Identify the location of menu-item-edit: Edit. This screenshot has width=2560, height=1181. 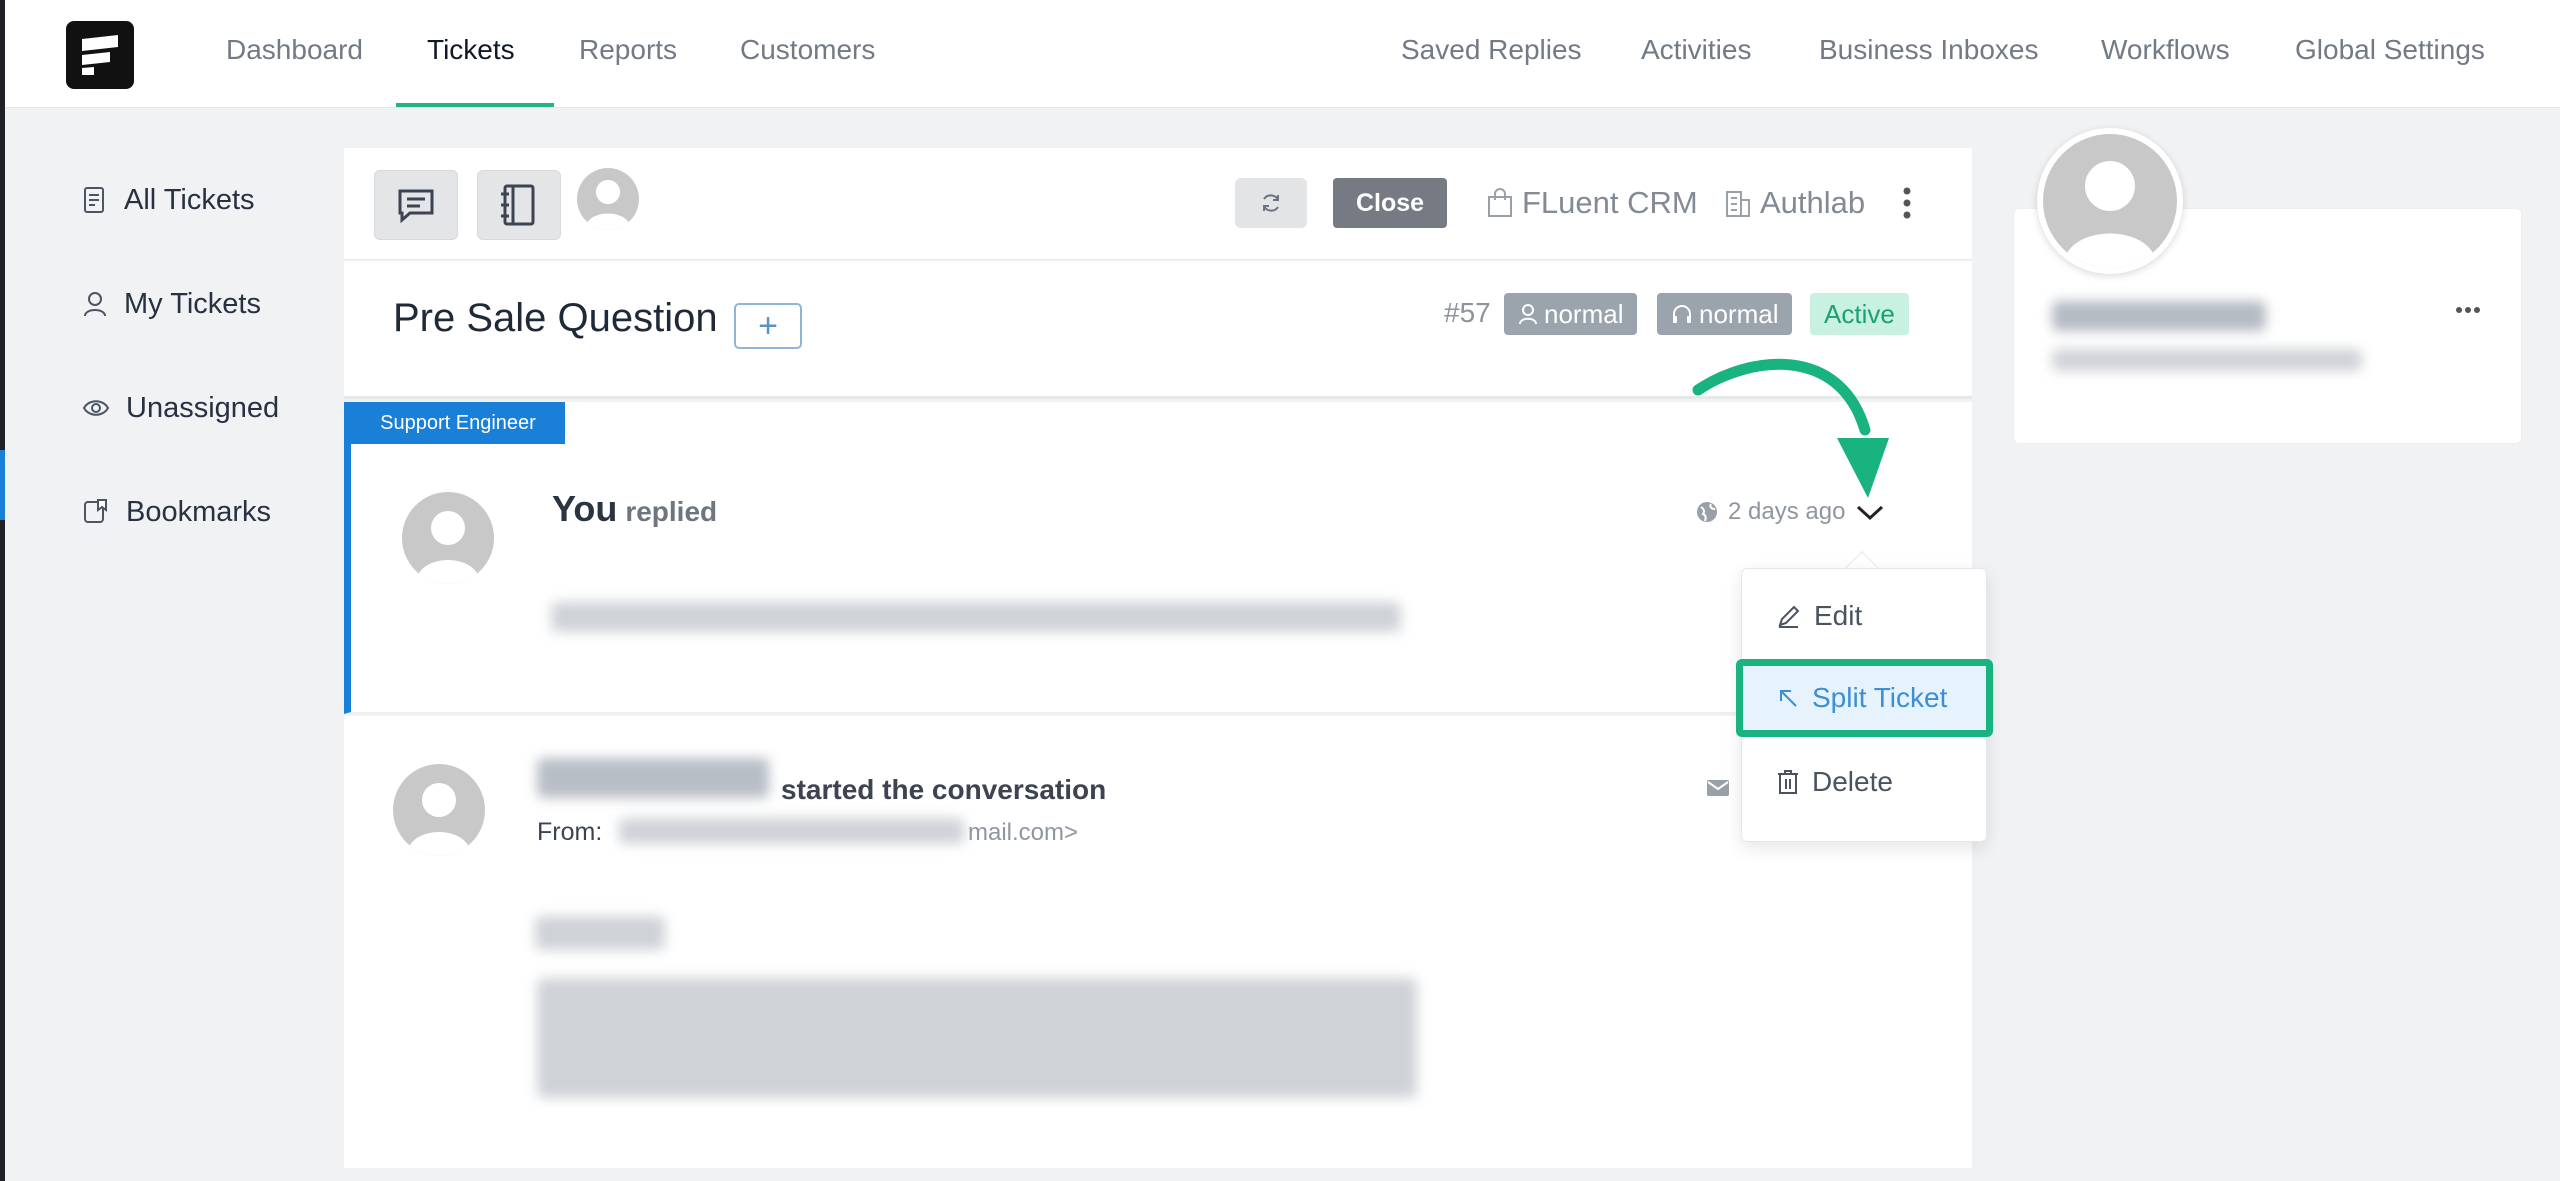
(1864, 616).